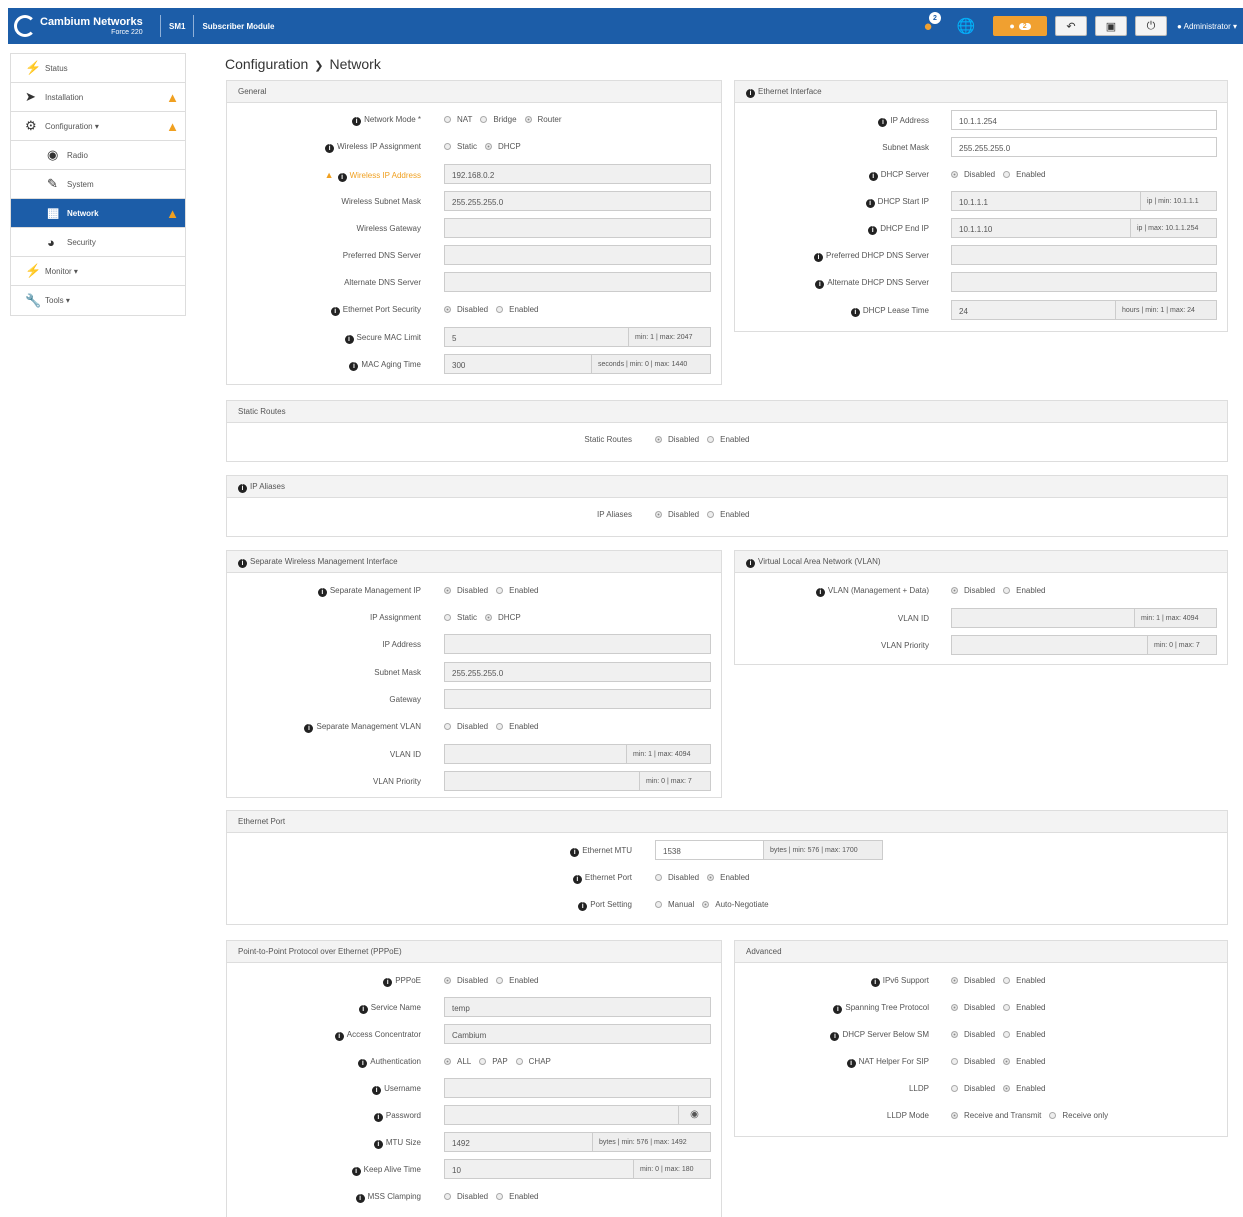 Image resolution: width=1243 pixels, height=1217 pixels. I want to click on sidebar-item-monitor: ⚡ Monitor ▾, so click(98, 271).